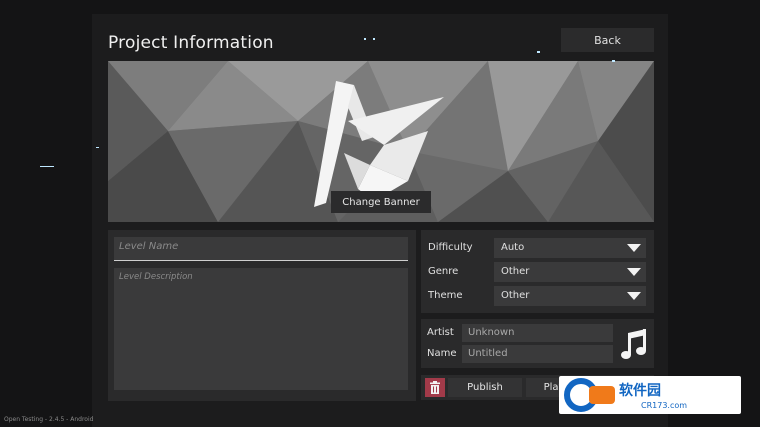  Describe the element at coordinates (634, 344) in the screenshot. I see `music-note-icon` at that location.